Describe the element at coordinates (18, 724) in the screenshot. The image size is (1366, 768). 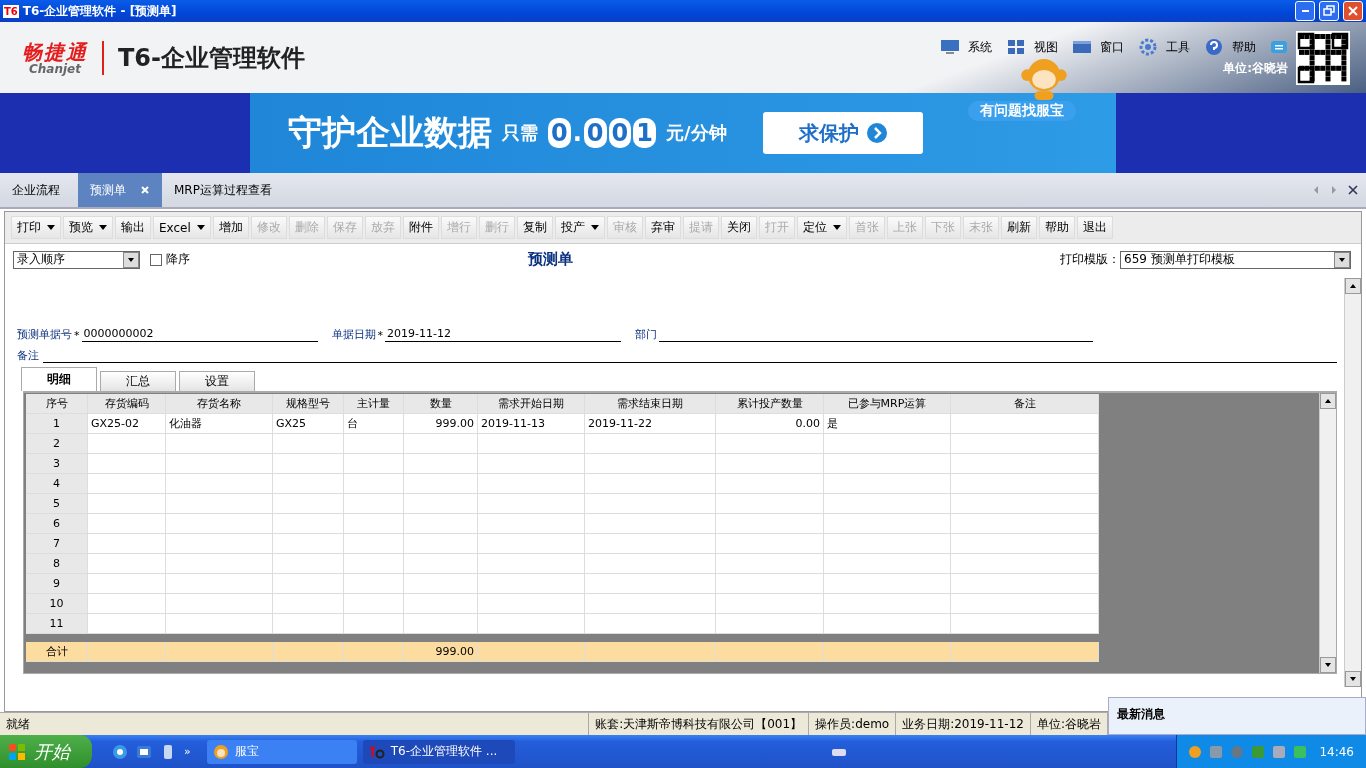
I see `status-text: 就绪` at that location.